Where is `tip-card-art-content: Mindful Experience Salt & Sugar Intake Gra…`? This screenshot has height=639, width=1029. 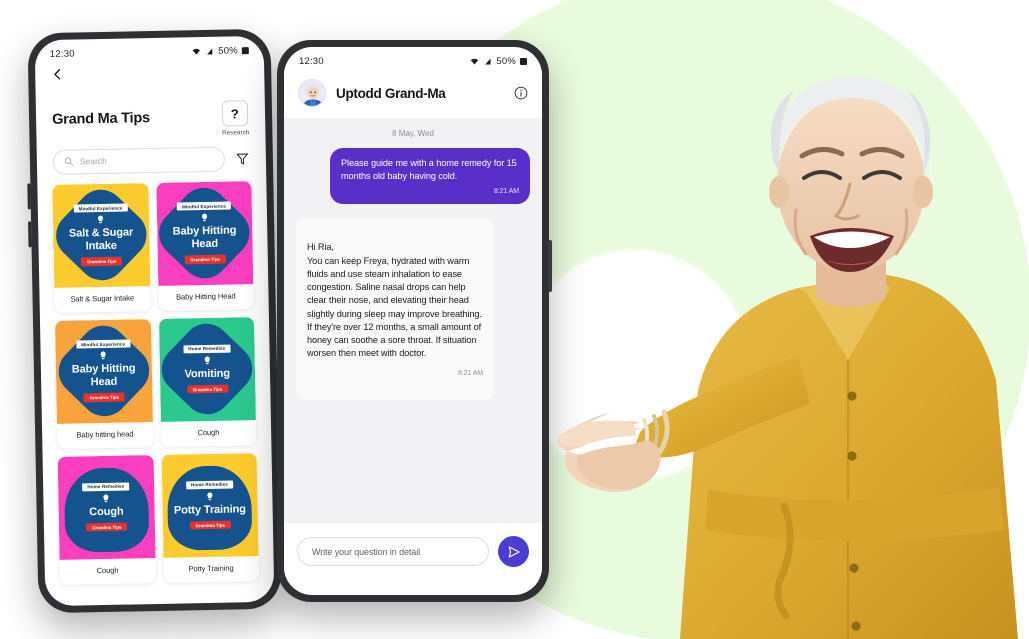
tip-card-art-content: Mindful Experience Salt & Sugar Intake Gra… is located at coordinates (100, 235).